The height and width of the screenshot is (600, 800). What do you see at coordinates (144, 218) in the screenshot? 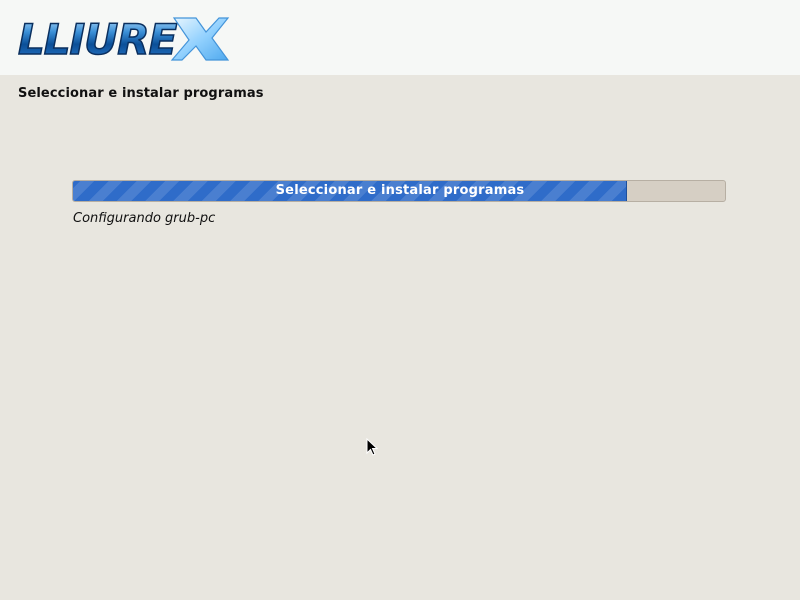
I see `progress-status-text: Configurando grub-pc` at bounding box center [144, 218].